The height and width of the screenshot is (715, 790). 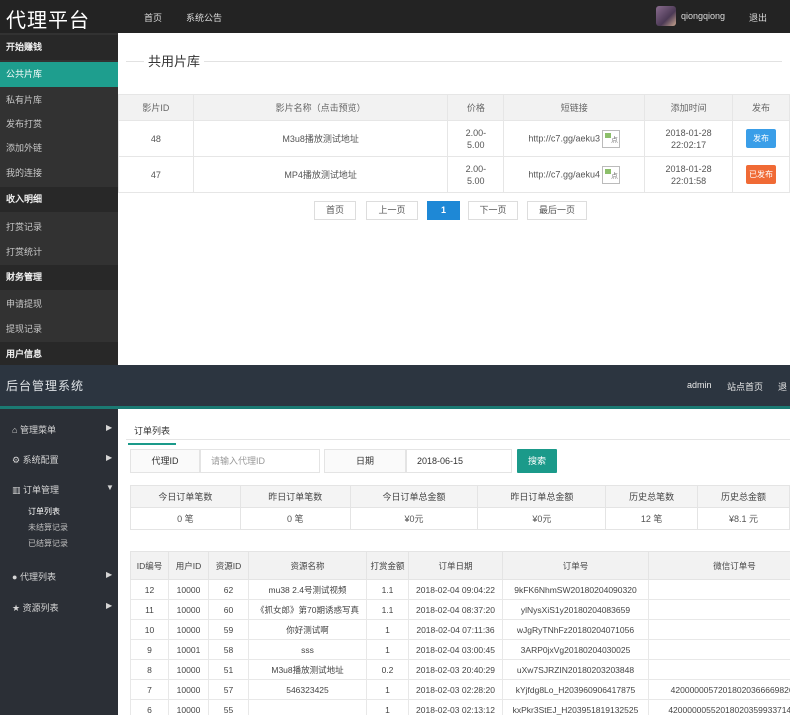 What do you see at coordinates (59, 148) in the screenshot?
I see `sidebar-item-add-link: 添加外链` at bounding box center [59, 148].